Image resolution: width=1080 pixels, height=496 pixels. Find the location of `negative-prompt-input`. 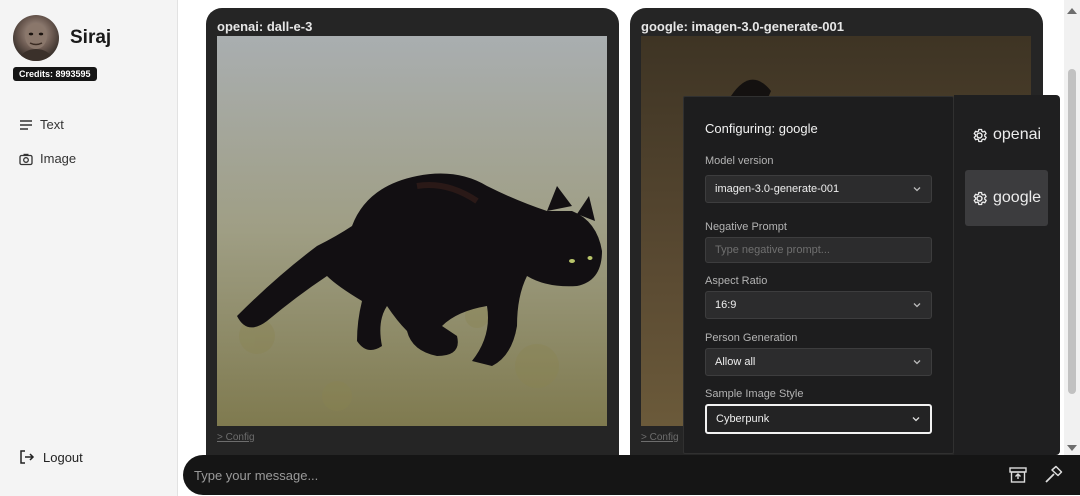

negative-prompt-input is located at coordinates (818, 250).